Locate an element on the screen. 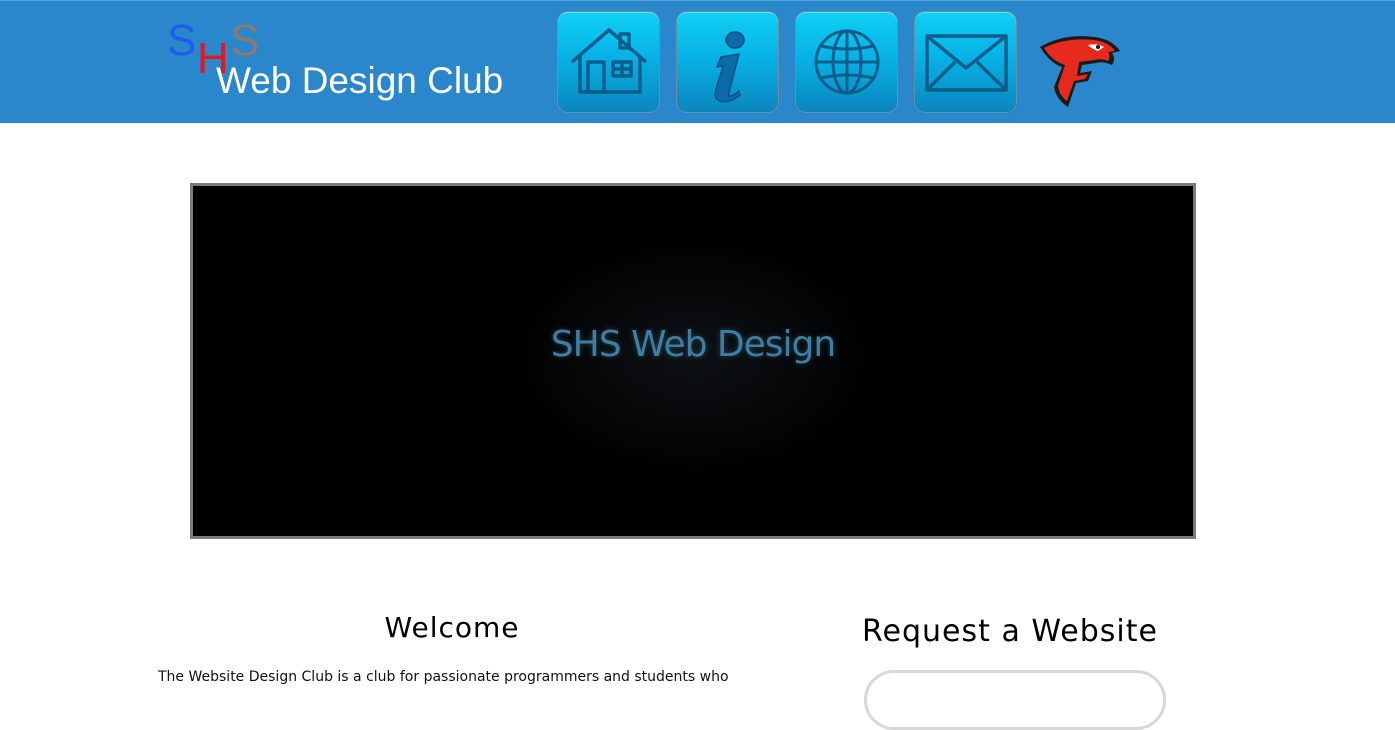  site-logo: S H S Web Design Club is located at coordinates (340, 60).